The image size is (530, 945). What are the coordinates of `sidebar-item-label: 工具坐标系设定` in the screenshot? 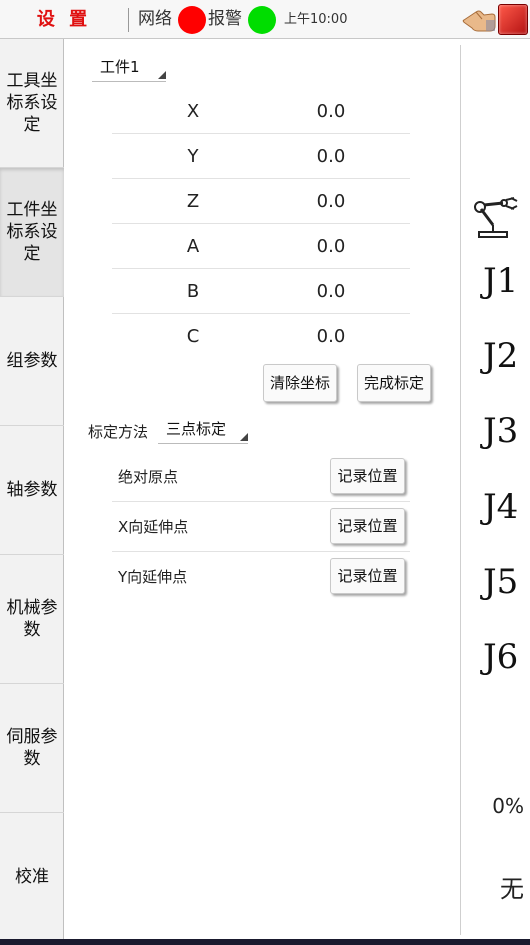 It's located at (32, 103).